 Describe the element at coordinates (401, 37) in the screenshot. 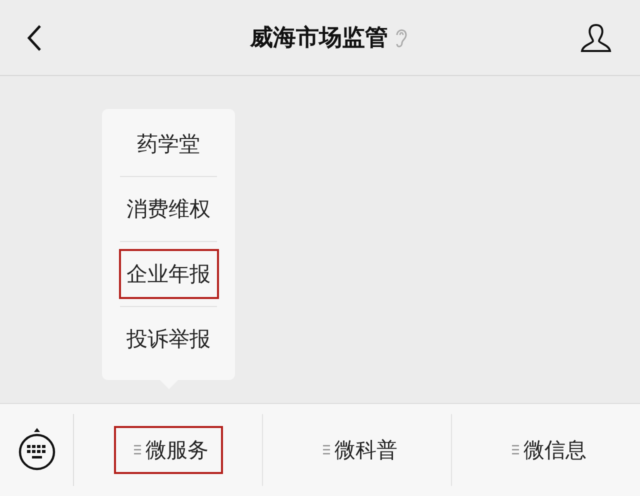

I see `ear-icon` at that location.